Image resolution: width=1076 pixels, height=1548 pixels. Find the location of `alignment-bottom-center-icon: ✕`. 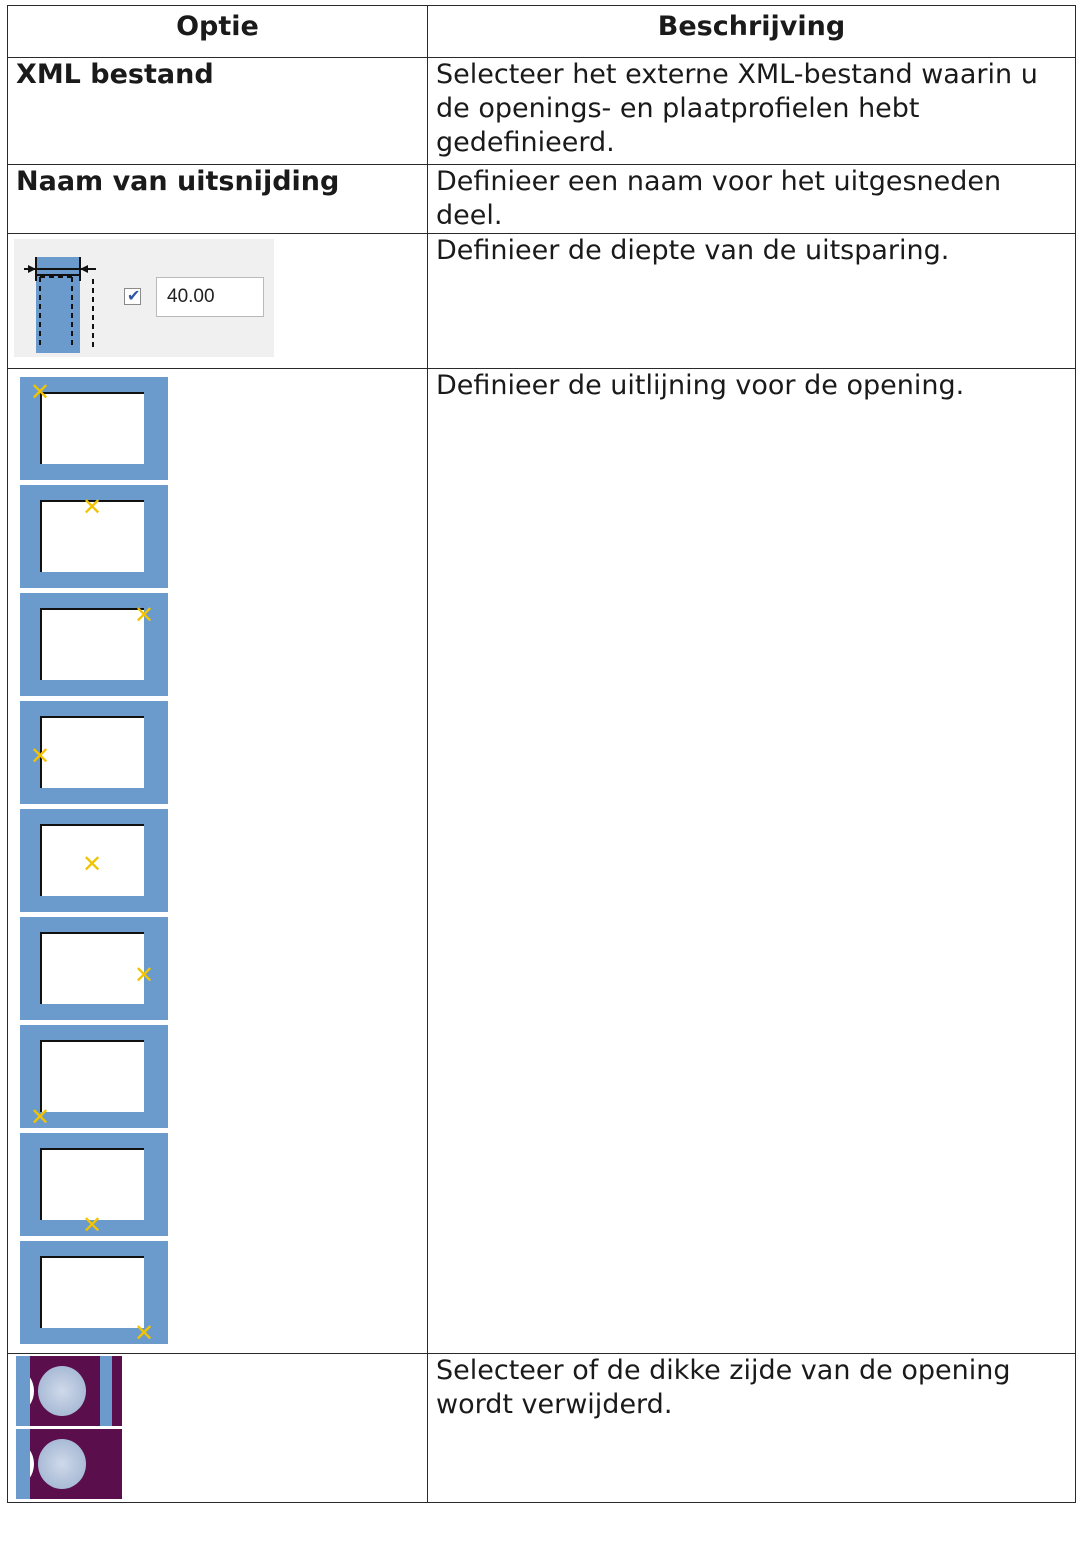

alignment-bottom-center-icon: ✕ is located at coordinates (94, 1186).